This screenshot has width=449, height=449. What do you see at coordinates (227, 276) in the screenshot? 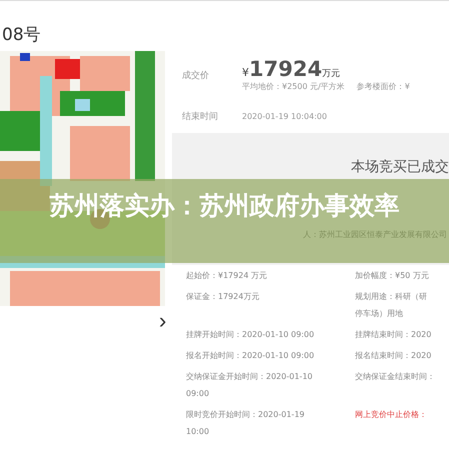
I see `detail-text: 起始价：¥17924 万元` at bounding box center [227, 276].